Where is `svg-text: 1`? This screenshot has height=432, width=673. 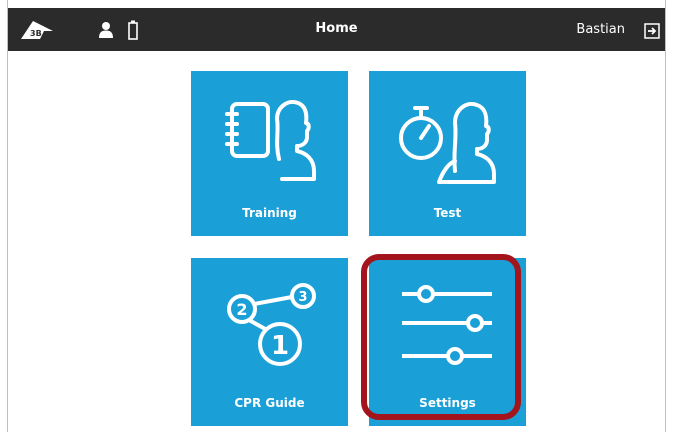 svg-text: 1 is located at coordinates (280, 346).